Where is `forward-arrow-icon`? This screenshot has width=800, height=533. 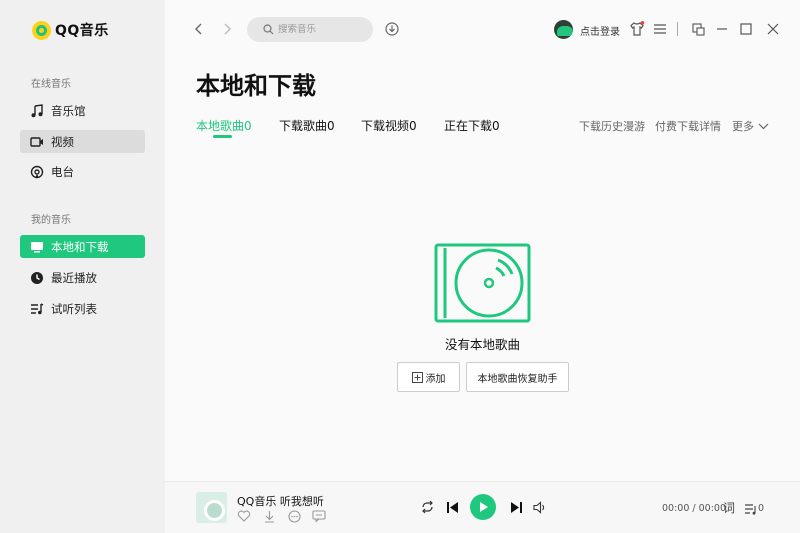 forward-arrow-icon is located at coordinates (227, 29).